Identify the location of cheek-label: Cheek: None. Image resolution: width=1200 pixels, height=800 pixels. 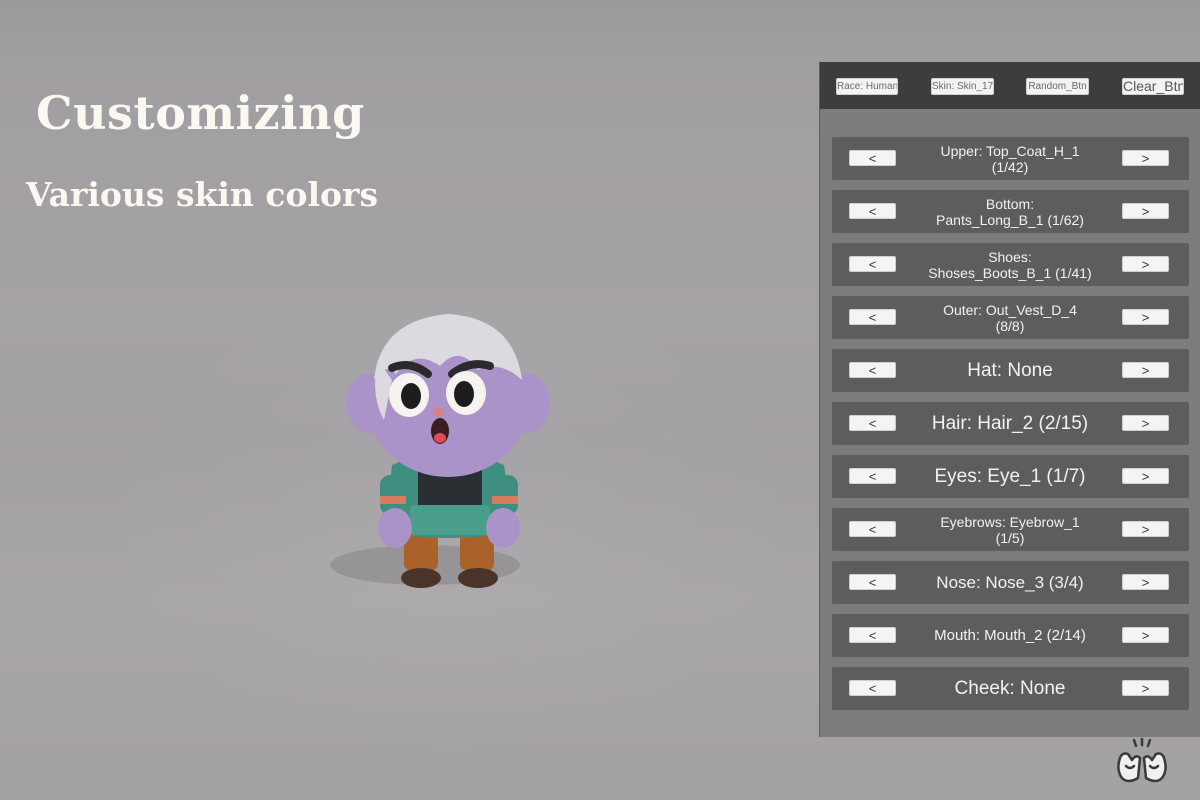
(1010, 688).